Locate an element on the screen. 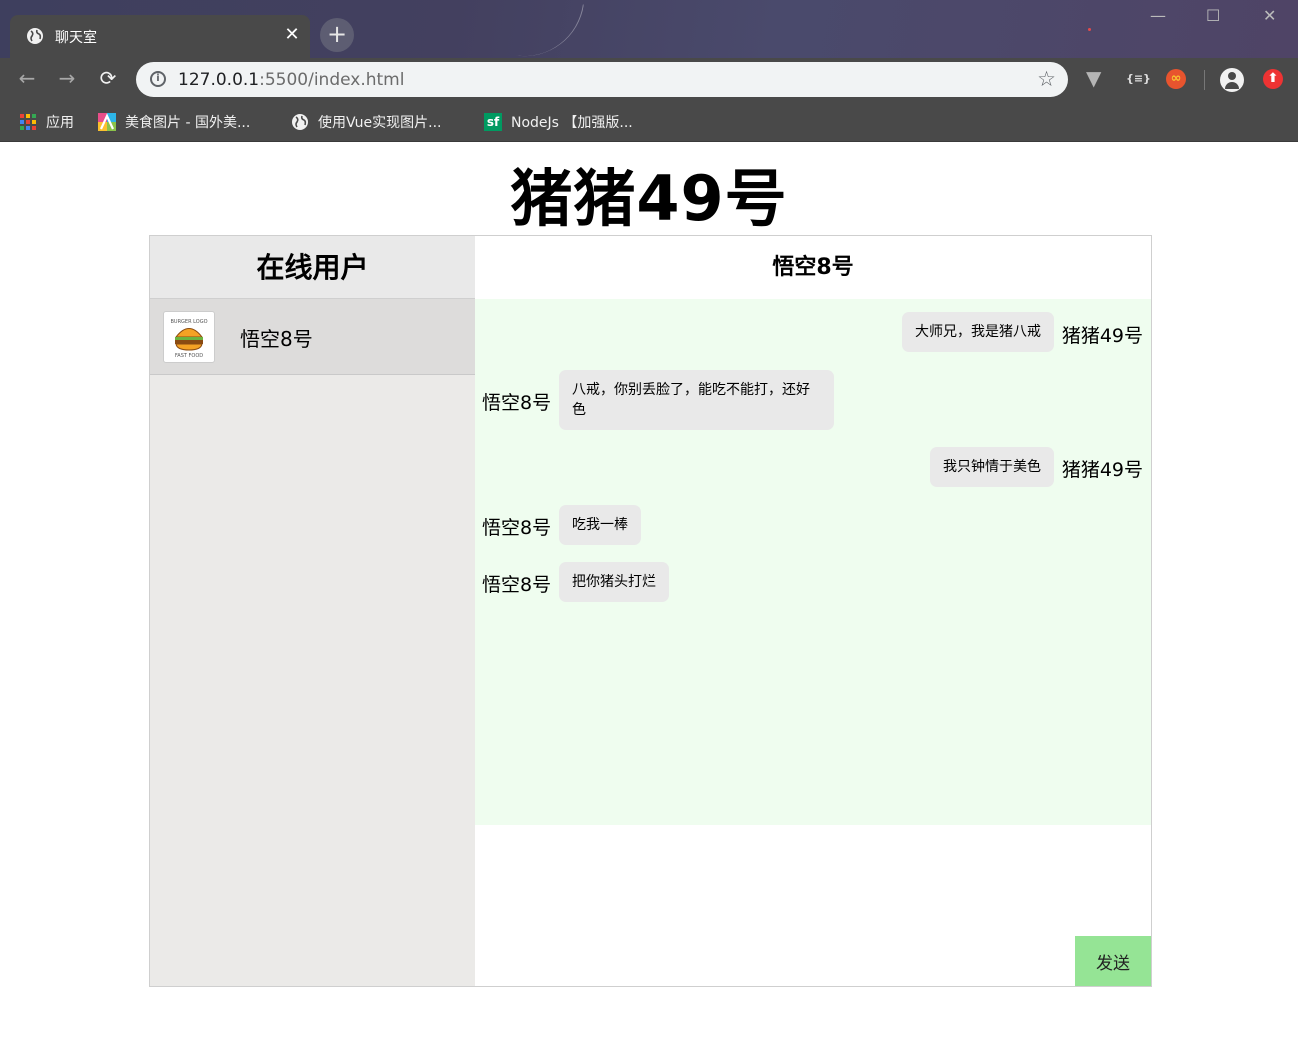  user-name: 悟空8号 is located at coordinates (276, 339).